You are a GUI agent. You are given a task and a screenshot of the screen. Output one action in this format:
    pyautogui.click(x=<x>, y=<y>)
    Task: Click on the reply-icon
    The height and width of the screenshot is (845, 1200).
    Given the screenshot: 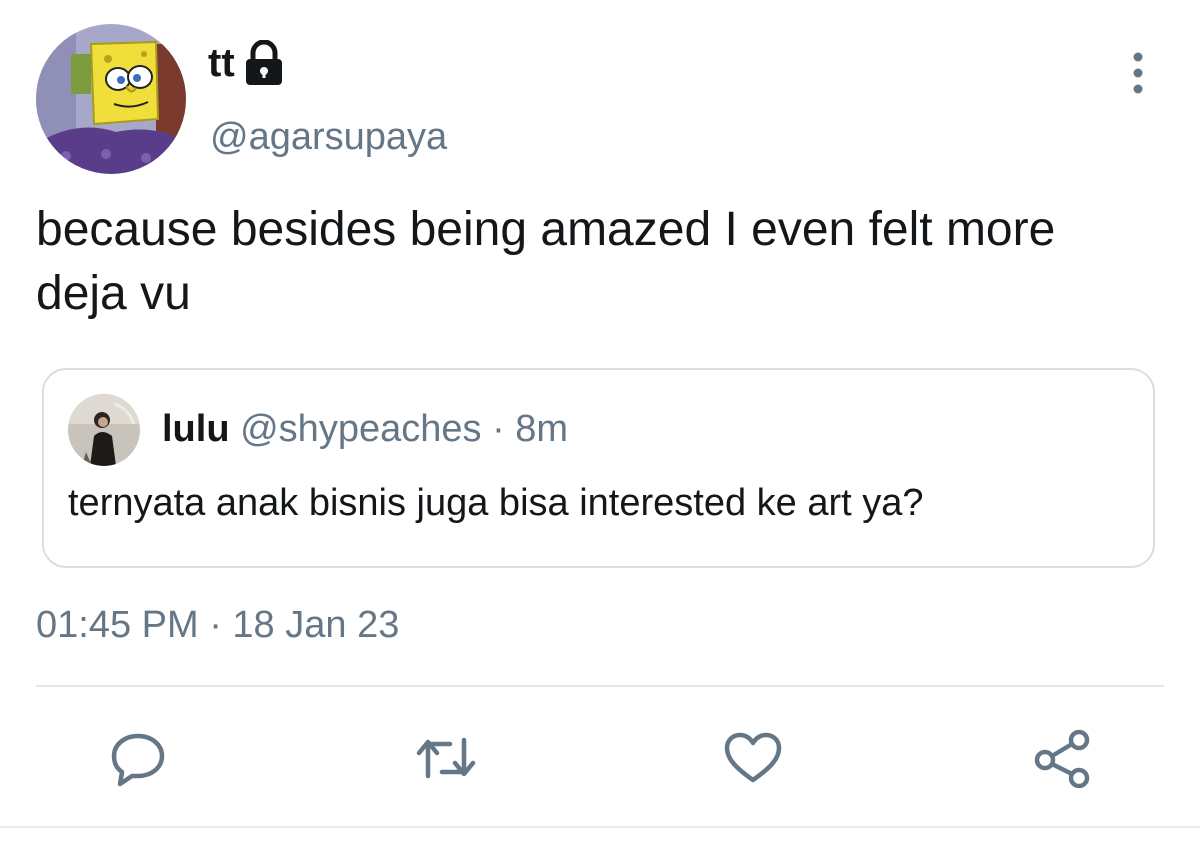 What is the action you would take?
    pyautogui.click(x=138, y=758)
    